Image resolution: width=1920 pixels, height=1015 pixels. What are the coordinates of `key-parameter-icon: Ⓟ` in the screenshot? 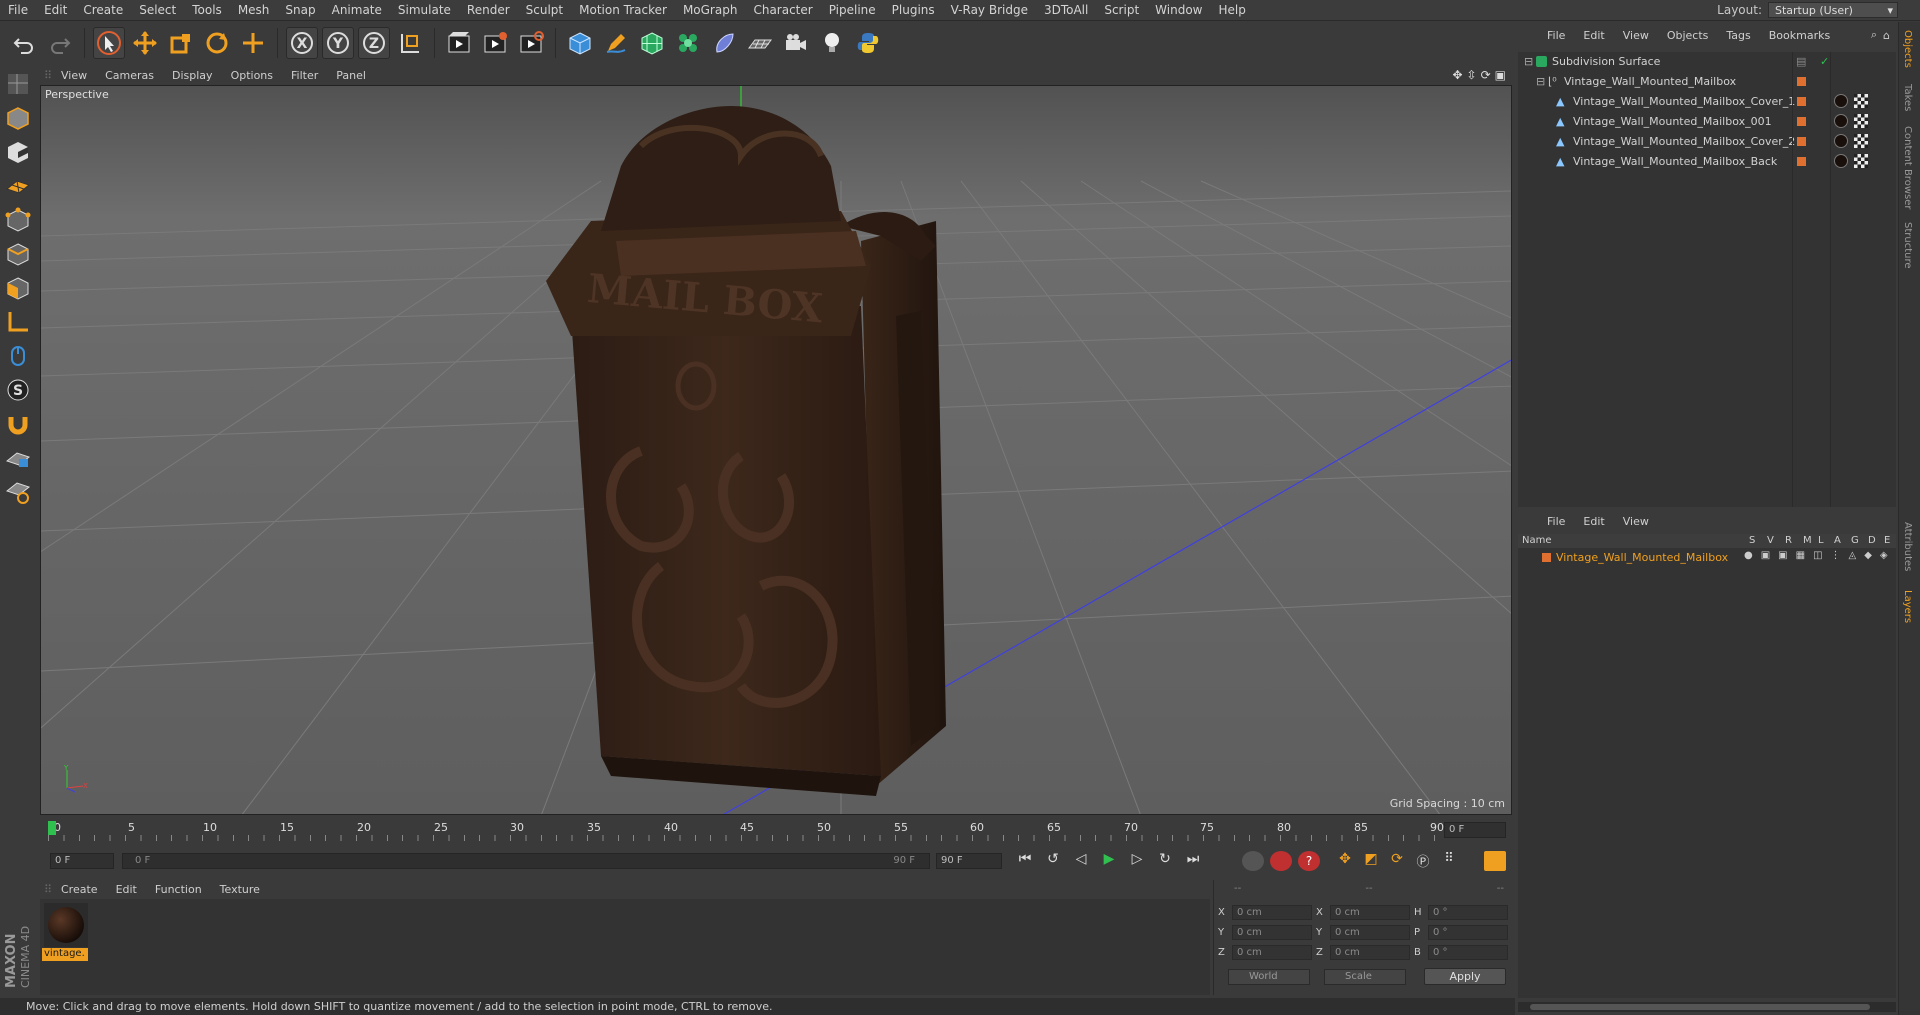 It's located at (1423, 861).